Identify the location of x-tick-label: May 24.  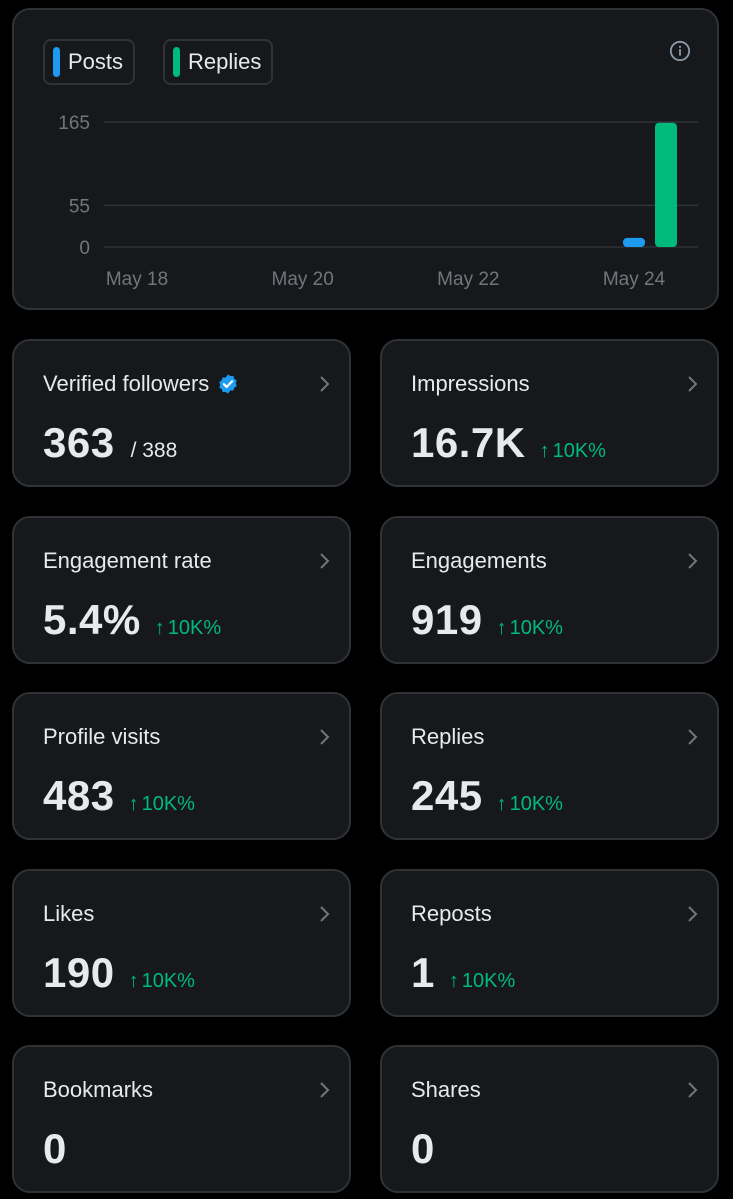
(634, 279).